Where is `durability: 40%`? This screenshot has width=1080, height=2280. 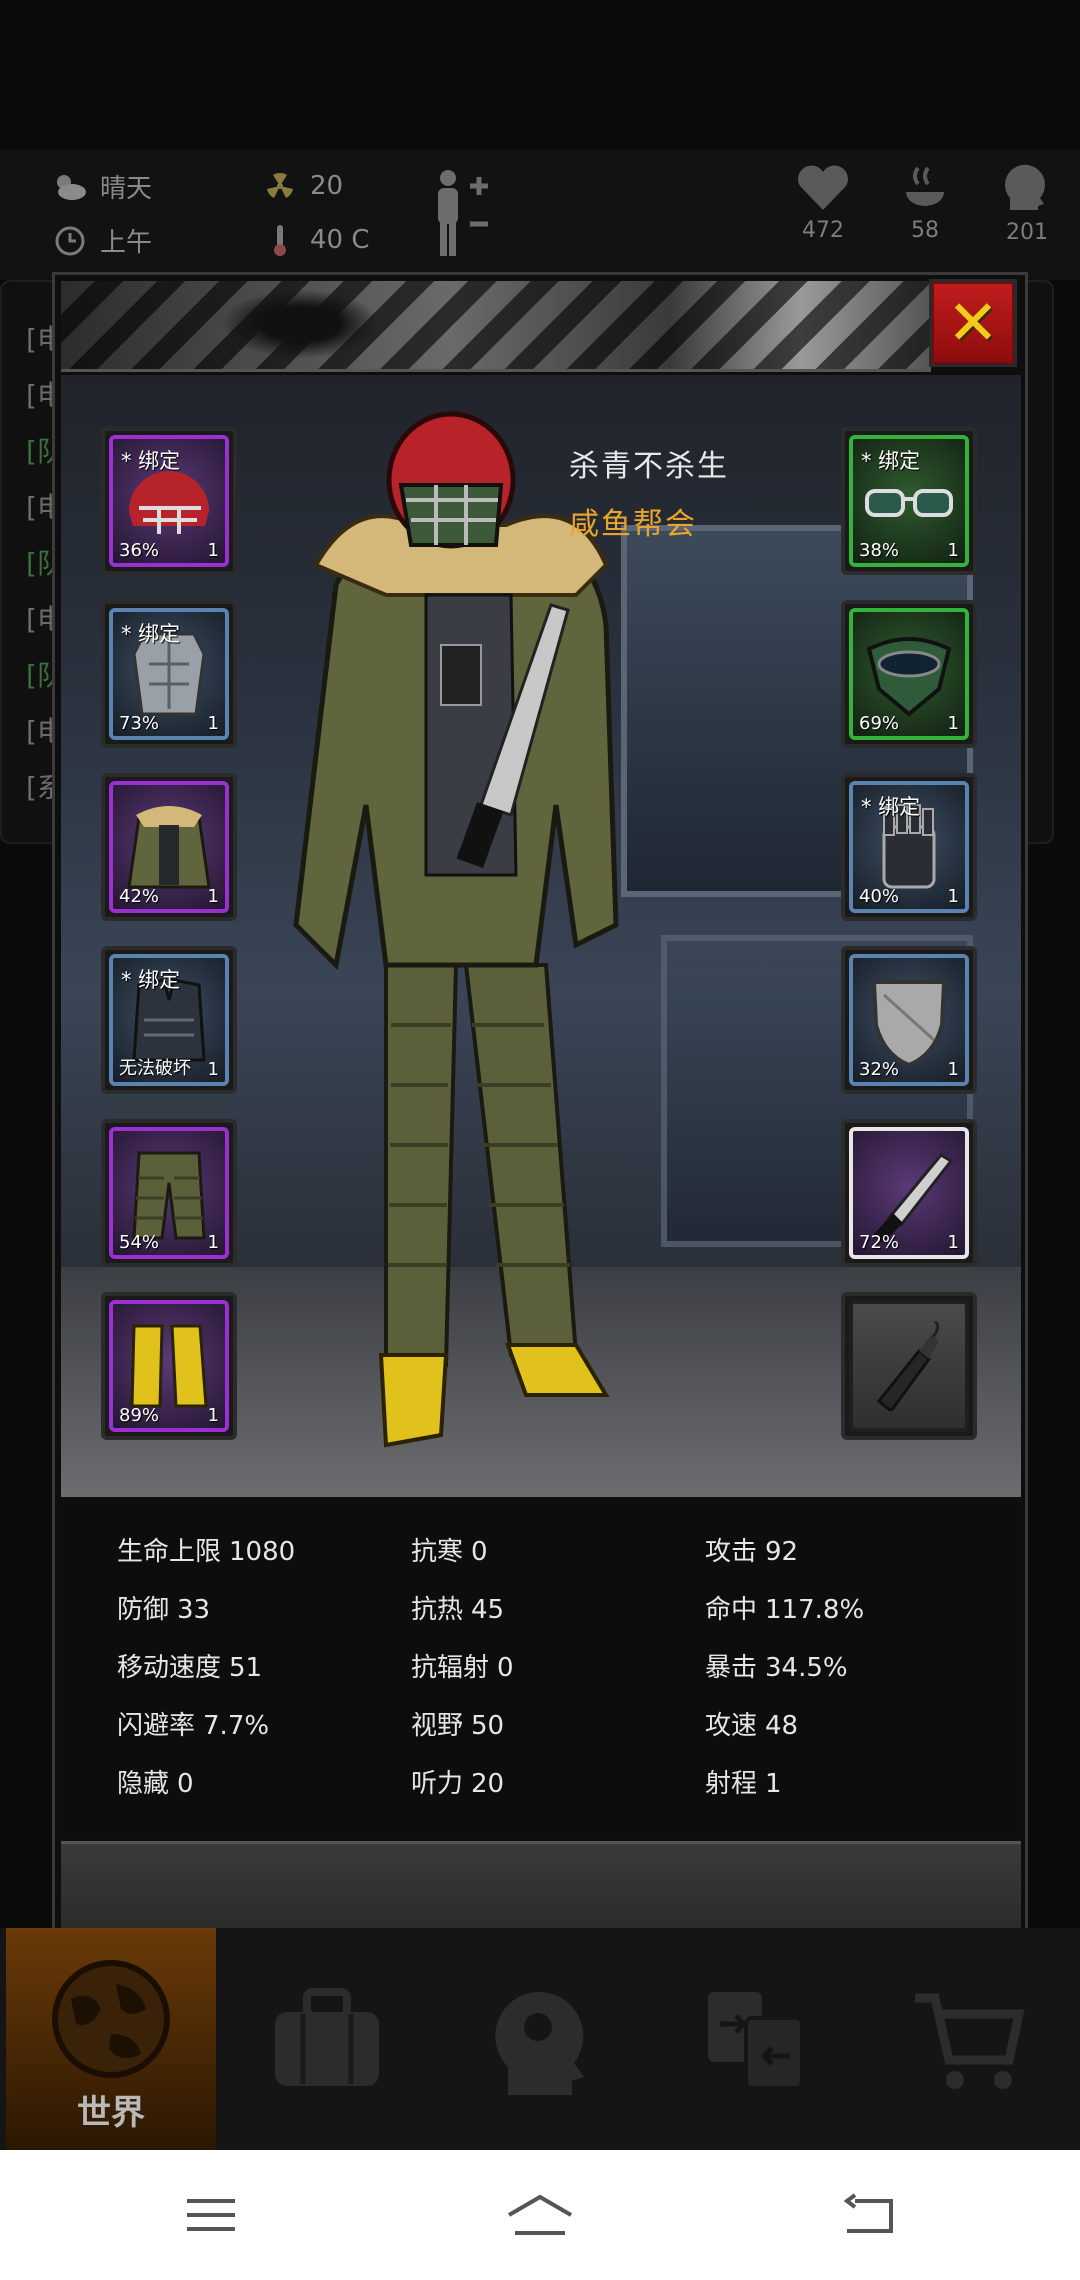
durability: 40% is located at coordinates (879, 896).